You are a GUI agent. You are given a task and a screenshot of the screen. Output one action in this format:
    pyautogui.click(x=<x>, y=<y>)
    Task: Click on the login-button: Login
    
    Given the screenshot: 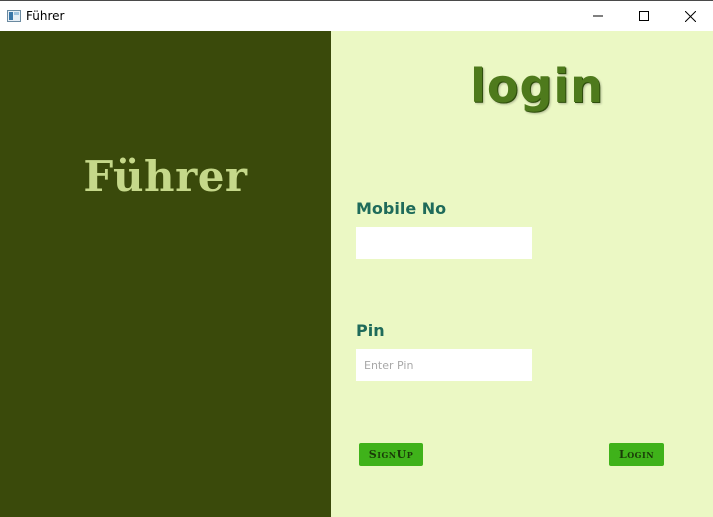 What is the action you would take?
    pyautogui.click(x=636, y=454)
    